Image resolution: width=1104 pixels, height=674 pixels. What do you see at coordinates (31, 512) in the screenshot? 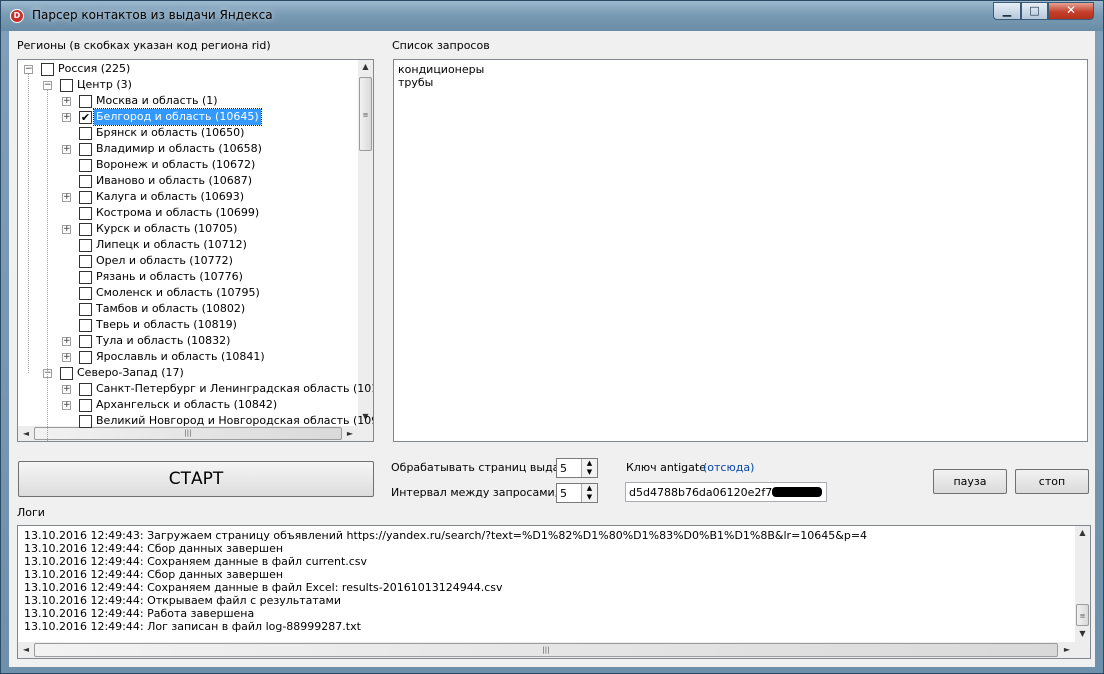
I see `logs-label: Логи` at bounding box center [31, 512].